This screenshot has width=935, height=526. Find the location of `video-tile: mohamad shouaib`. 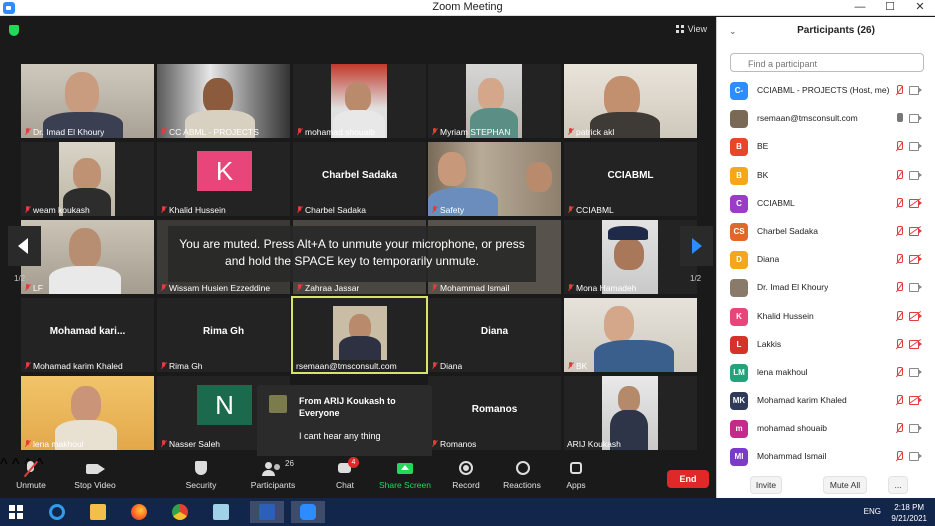

video-tile: mohamad shouaib is located at coordinates (359, 101).